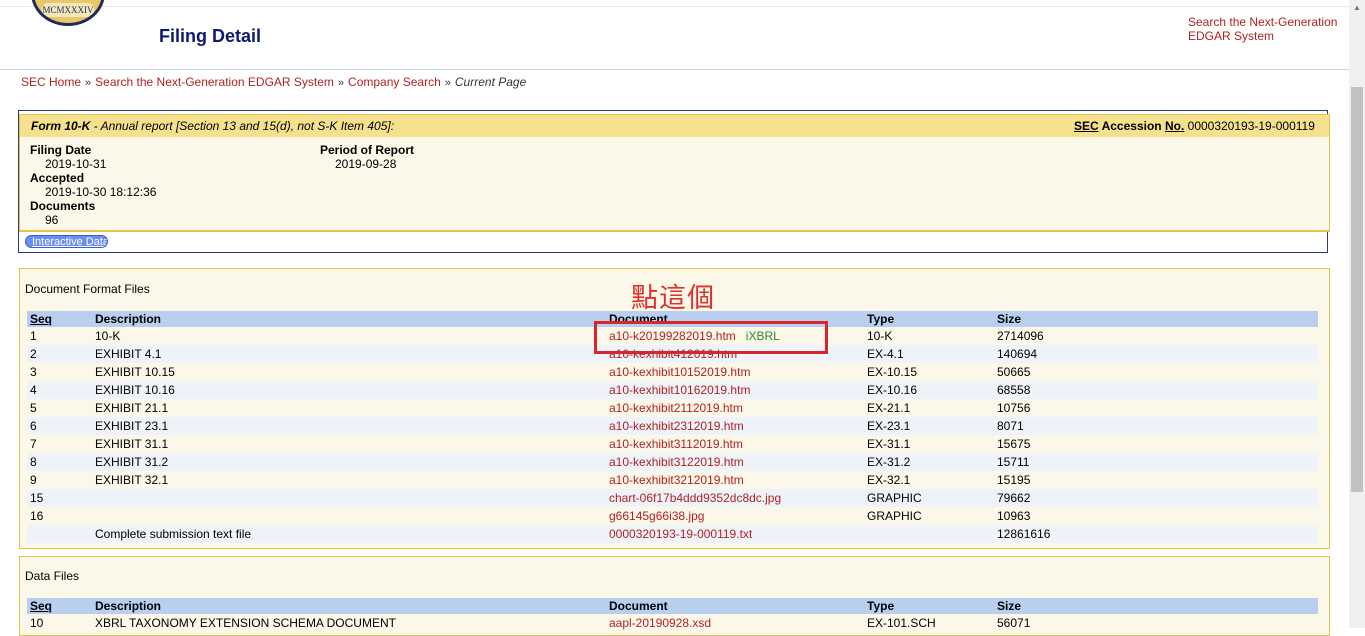 This screenshot has height=636, width=1365. What do you see at coordinates (59, 372) in the screenshot?
I see `cell-seq: 3` at bounding box center [59, 372].